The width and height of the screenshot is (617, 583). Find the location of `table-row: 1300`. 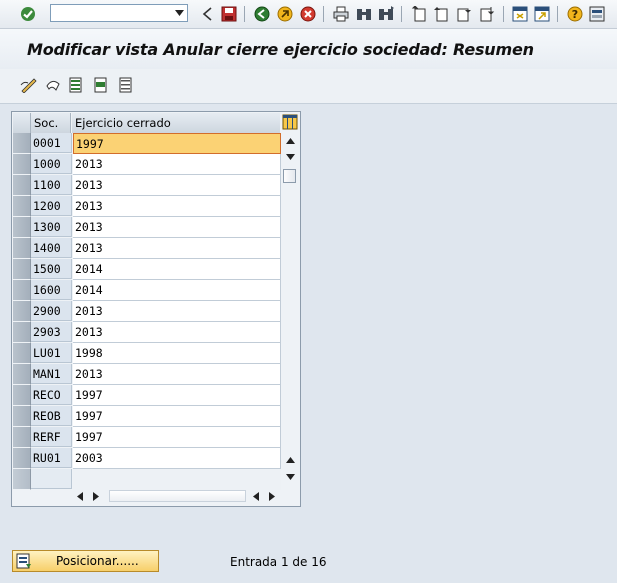

table-row: 1300 is located at coordinates (147, 227).